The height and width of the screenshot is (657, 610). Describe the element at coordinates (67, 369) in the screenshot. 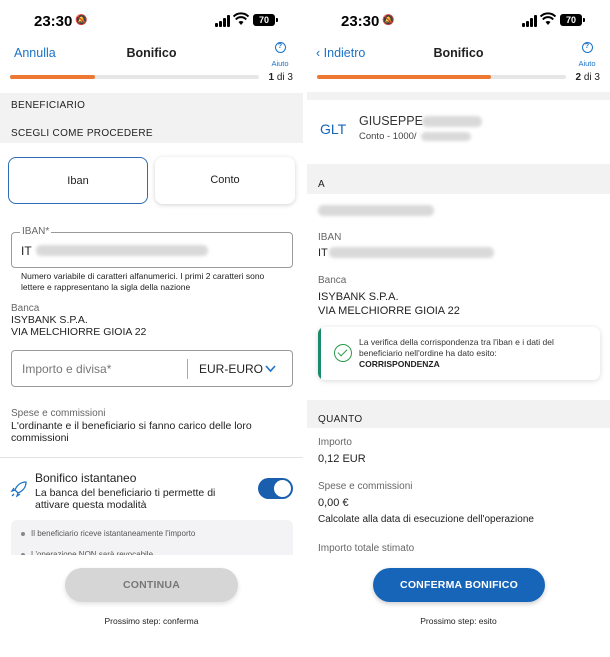

I see `amount-placeholder: Importo e divisa*` at that location.